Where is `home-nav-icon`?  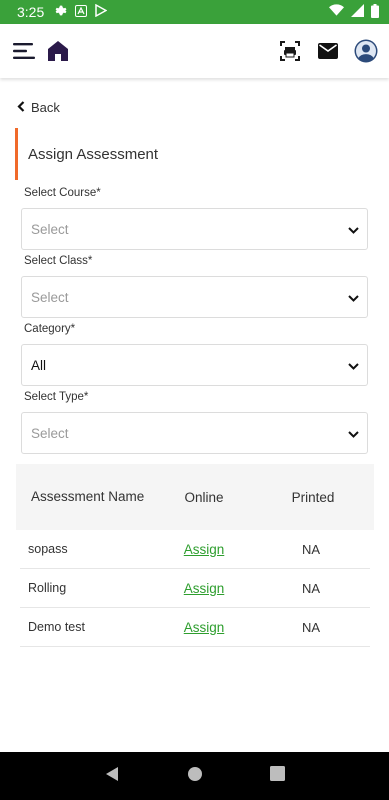 home-nav-icon is located at coordinates (195, 776).